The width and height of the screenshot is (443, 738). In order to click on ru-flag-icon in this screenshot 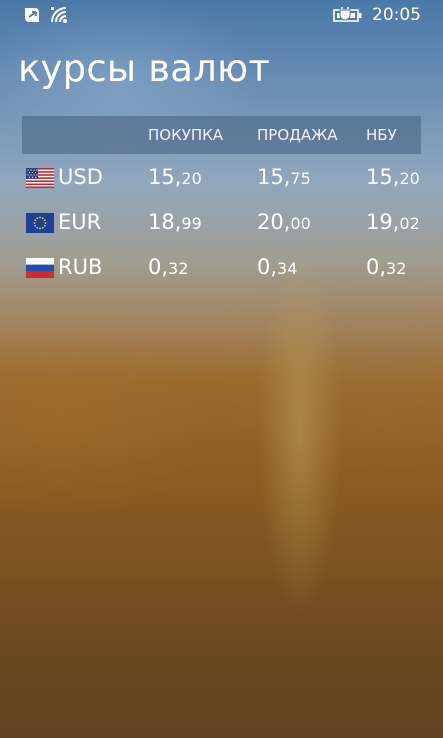, I will do `click(40, 268)`.